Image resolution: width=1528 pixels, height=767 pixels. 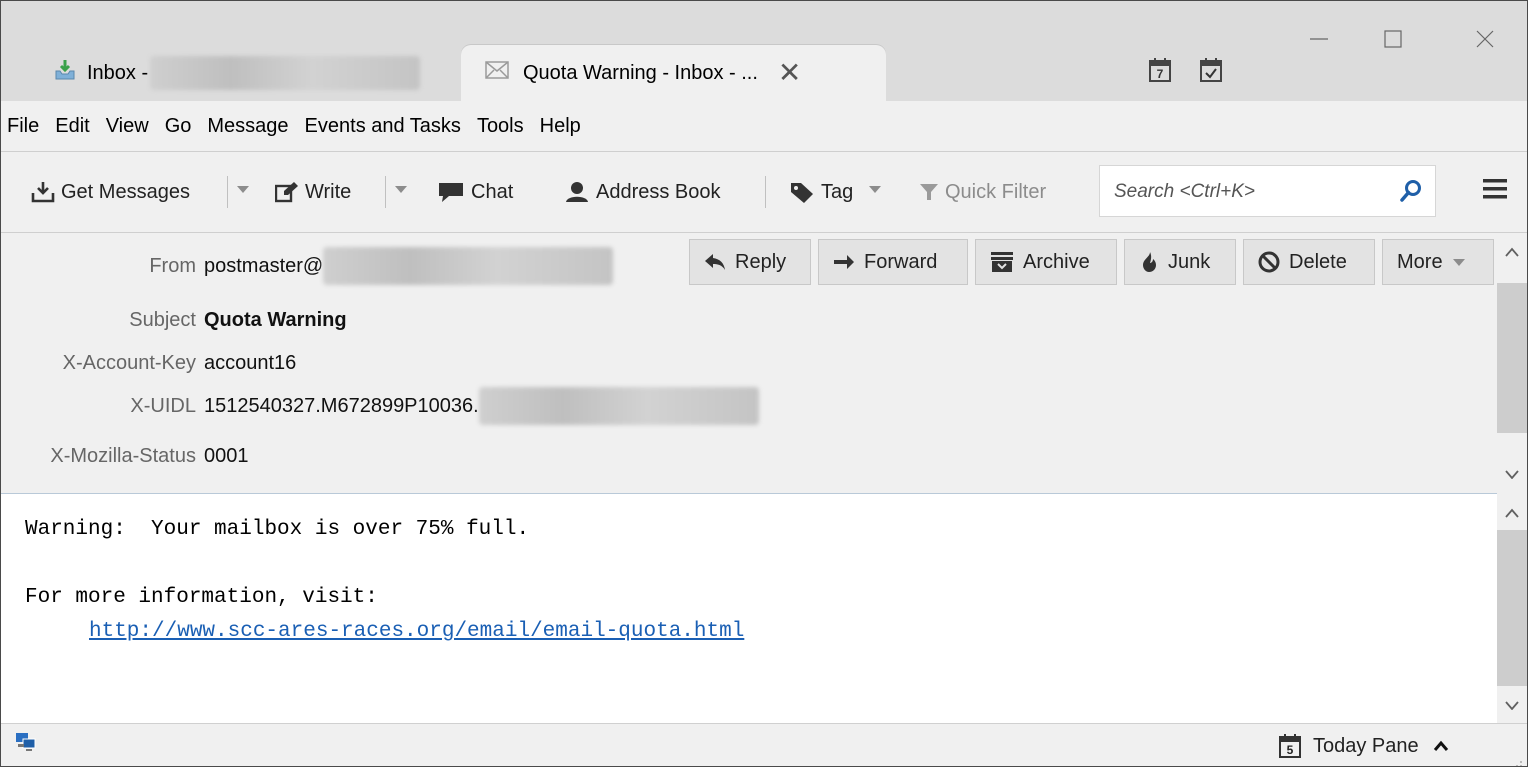 What do you see at coordinates (1160, 74) in the screenshot?
I see `calendar-day-digit: 7` at bounding box center [1160, 74].